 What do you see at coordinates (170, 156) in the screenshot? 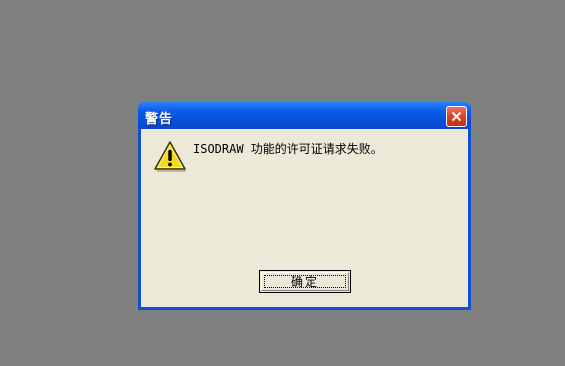
I see `warning-icon` at bounding box center [170, 156].